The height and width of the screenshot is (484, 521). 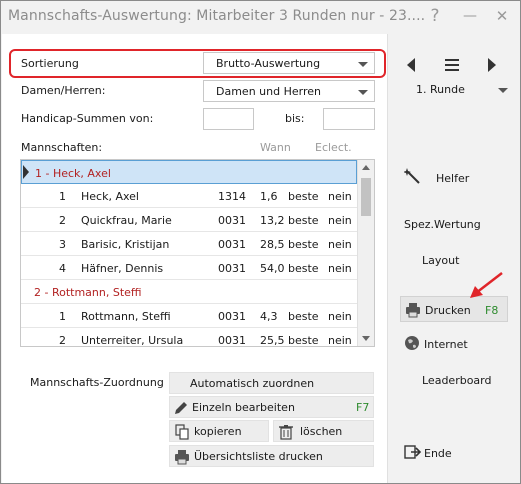 I want to click on row-position: 3, so click(x=62, y=244).